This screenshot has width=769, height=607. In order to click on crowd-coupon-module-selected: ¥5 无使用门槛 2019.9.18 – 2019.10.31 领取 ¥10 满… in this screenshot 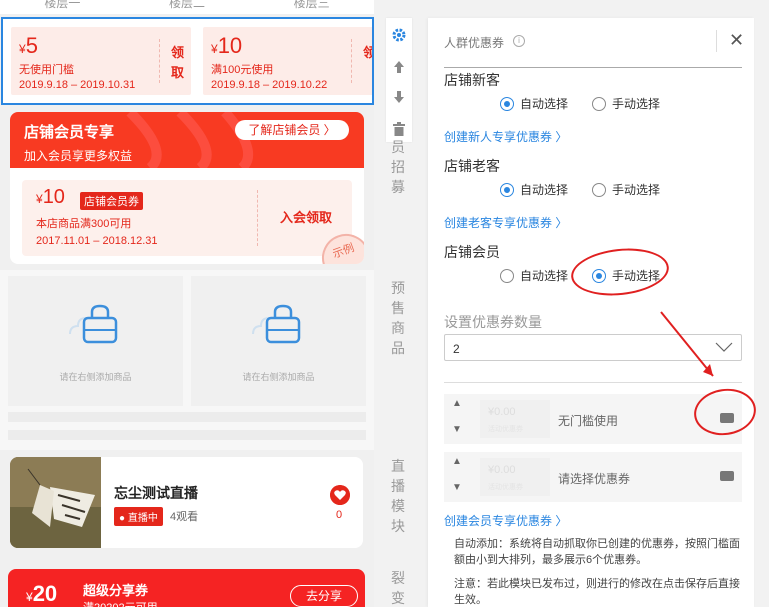, I will do `click(187, 61)`.